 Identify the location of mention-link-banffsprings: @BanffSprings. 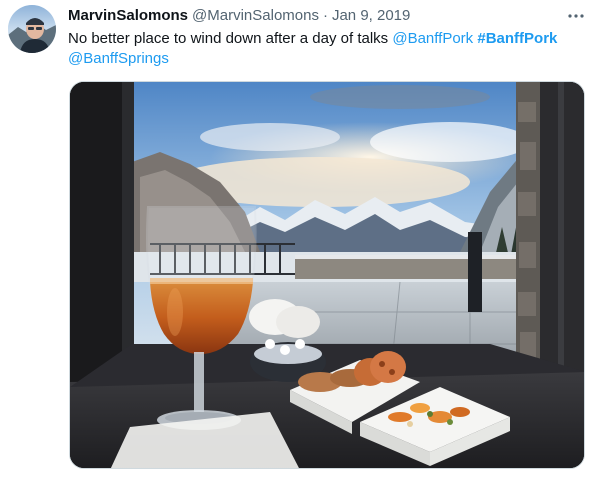
(118, 58).